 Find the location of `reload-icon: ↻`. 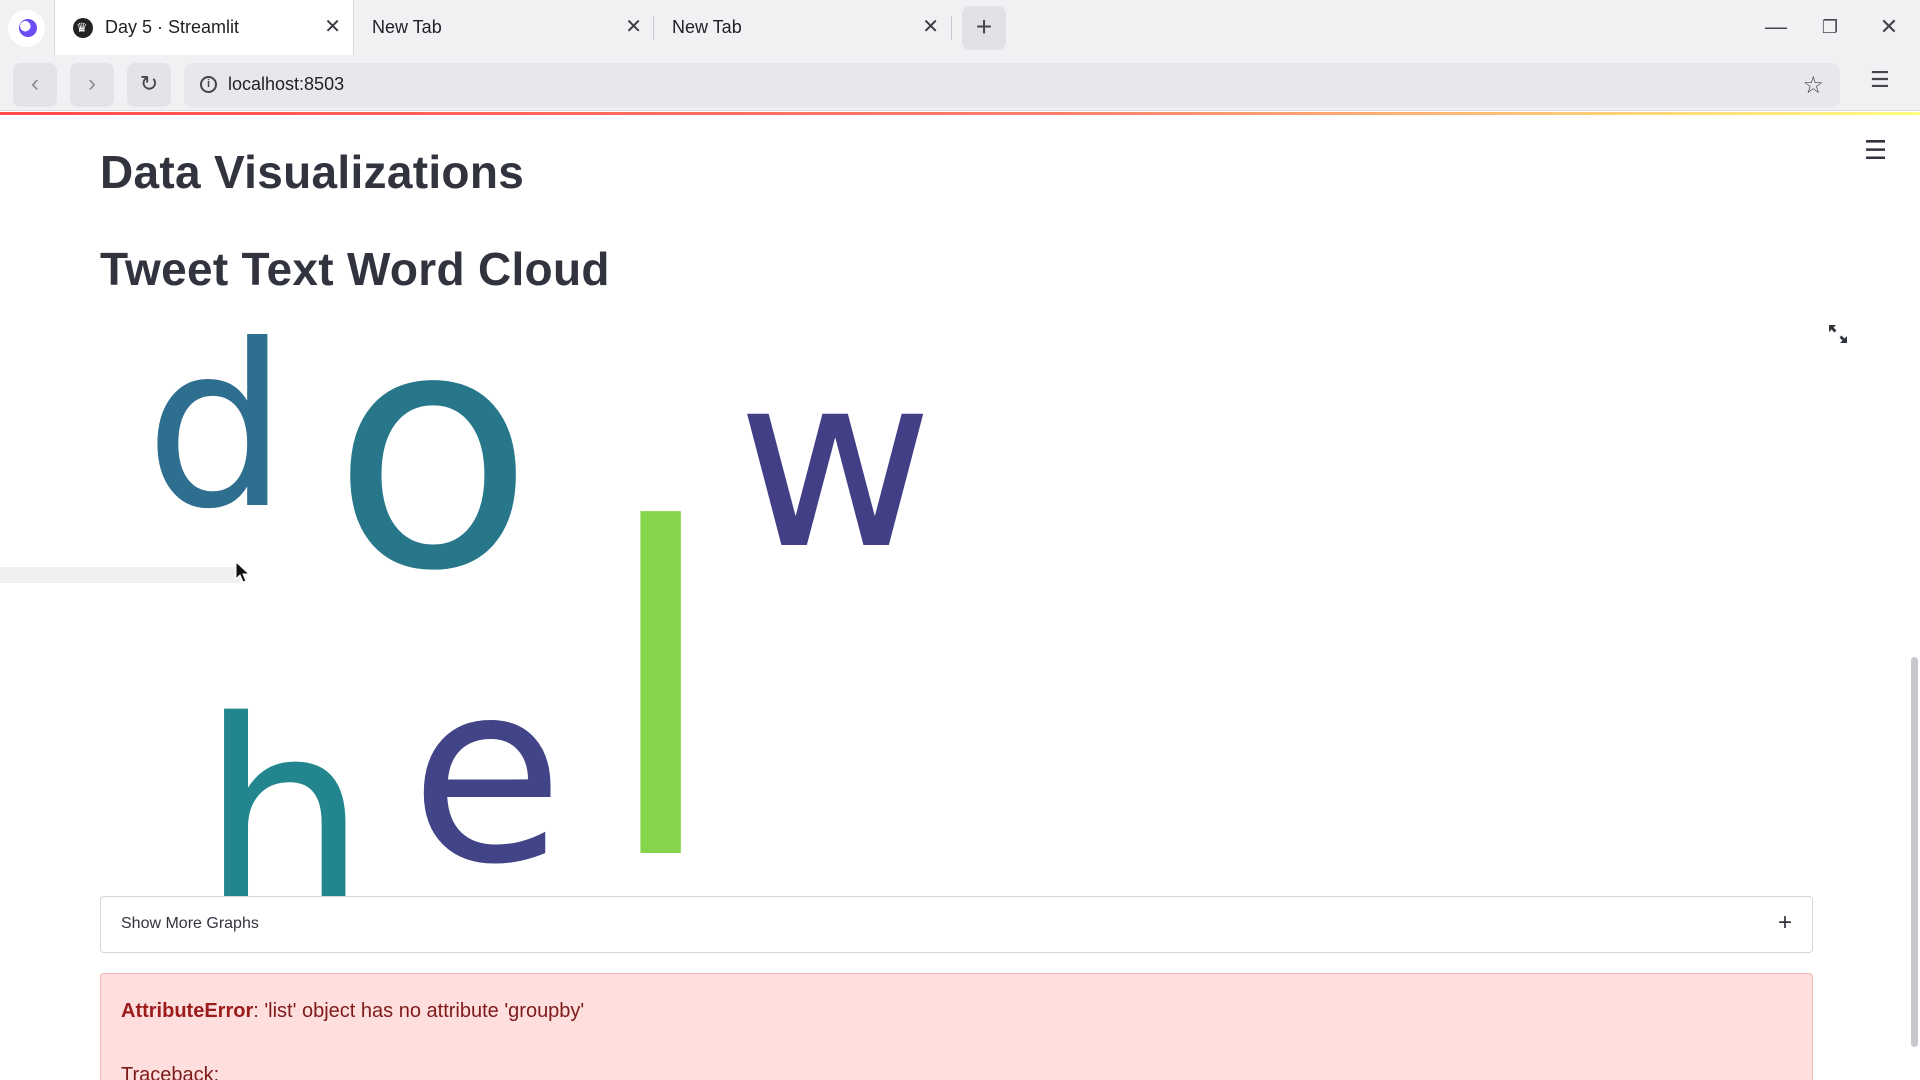

reload-icon: ↻ is located at coordinates (149, 83).